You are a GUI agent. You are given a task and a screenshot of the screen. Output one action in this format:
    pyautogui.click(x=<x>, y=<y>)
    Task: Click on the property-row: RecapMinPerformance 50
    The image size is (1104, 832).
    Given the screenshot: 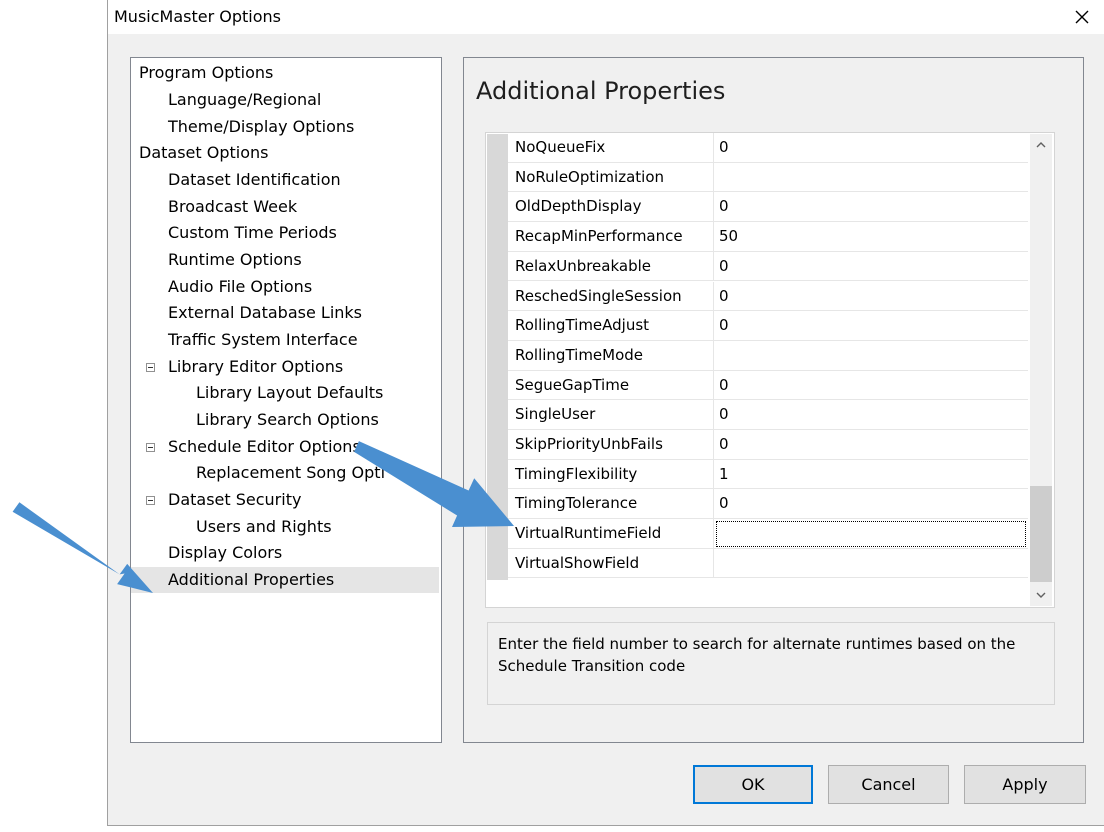 What is the action you would take?
    pyautogui.click(x=768, y=237)
    